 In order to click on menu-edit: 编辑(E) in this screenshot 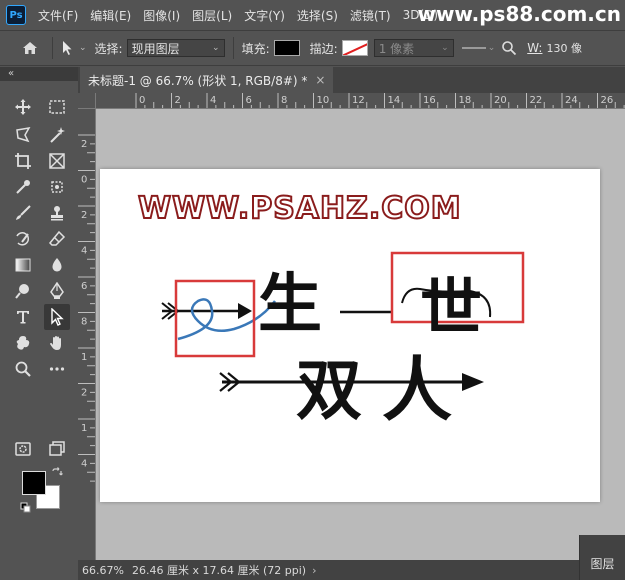, I will do `click(110, 15)`.